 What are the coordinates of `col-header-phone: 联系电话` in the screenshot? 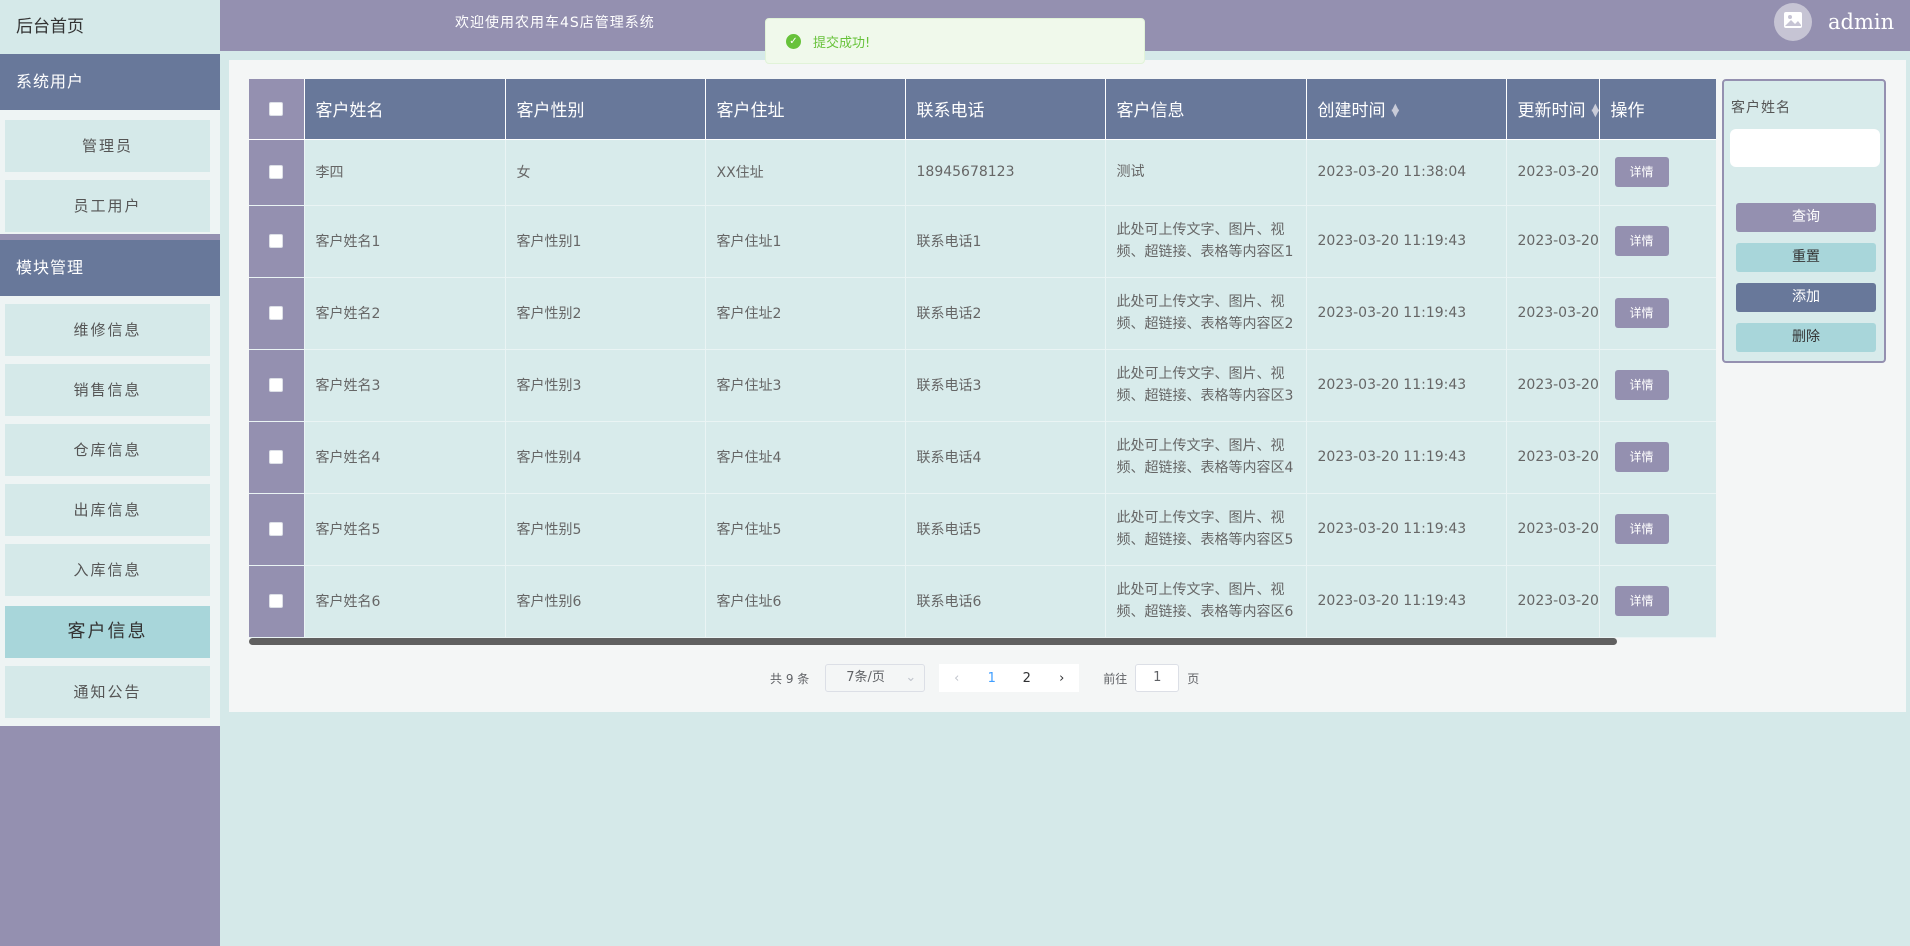 It's located at (1005, 109).